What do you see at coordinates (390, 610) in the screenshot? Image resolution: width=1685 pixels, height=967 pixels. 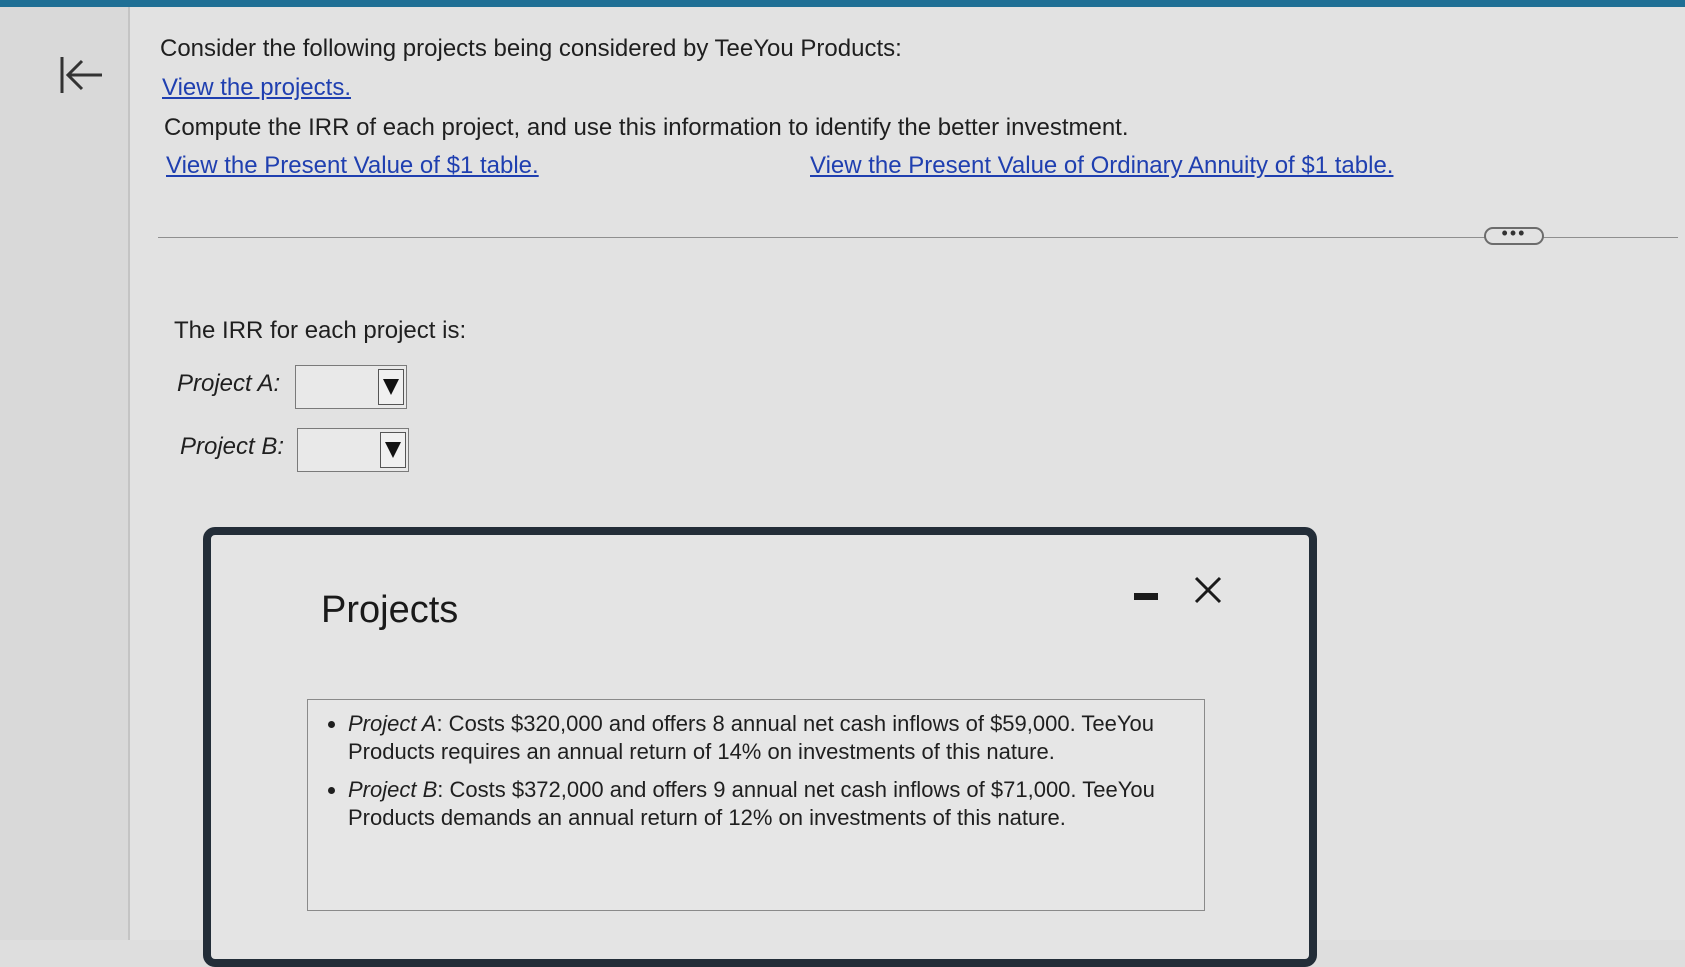 I see `modal-title: Projects` at bounding box center [390, 610].